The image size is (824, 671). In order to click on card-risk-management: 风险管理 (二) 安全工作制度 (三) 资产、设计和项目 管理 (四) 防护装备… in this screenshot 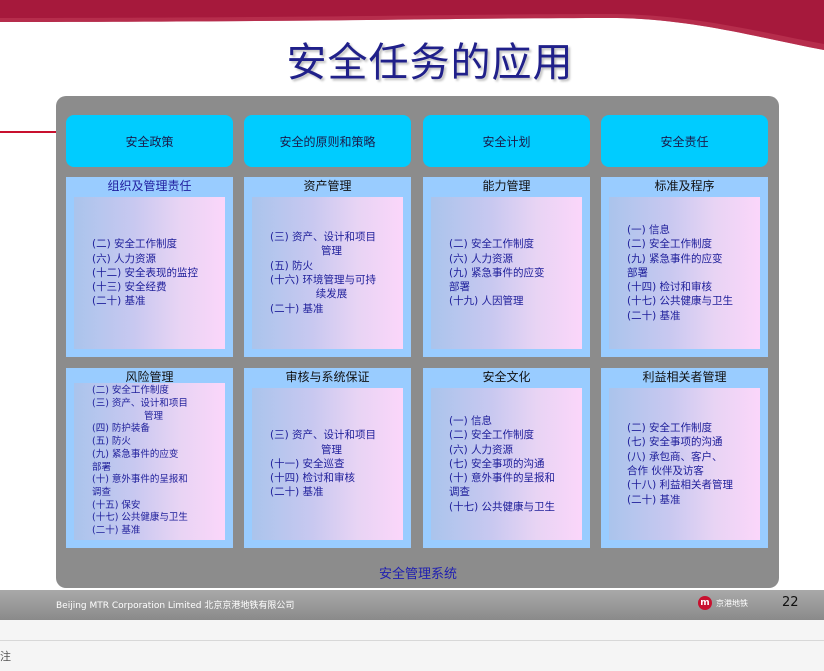, I will do `click(149, 458)`.